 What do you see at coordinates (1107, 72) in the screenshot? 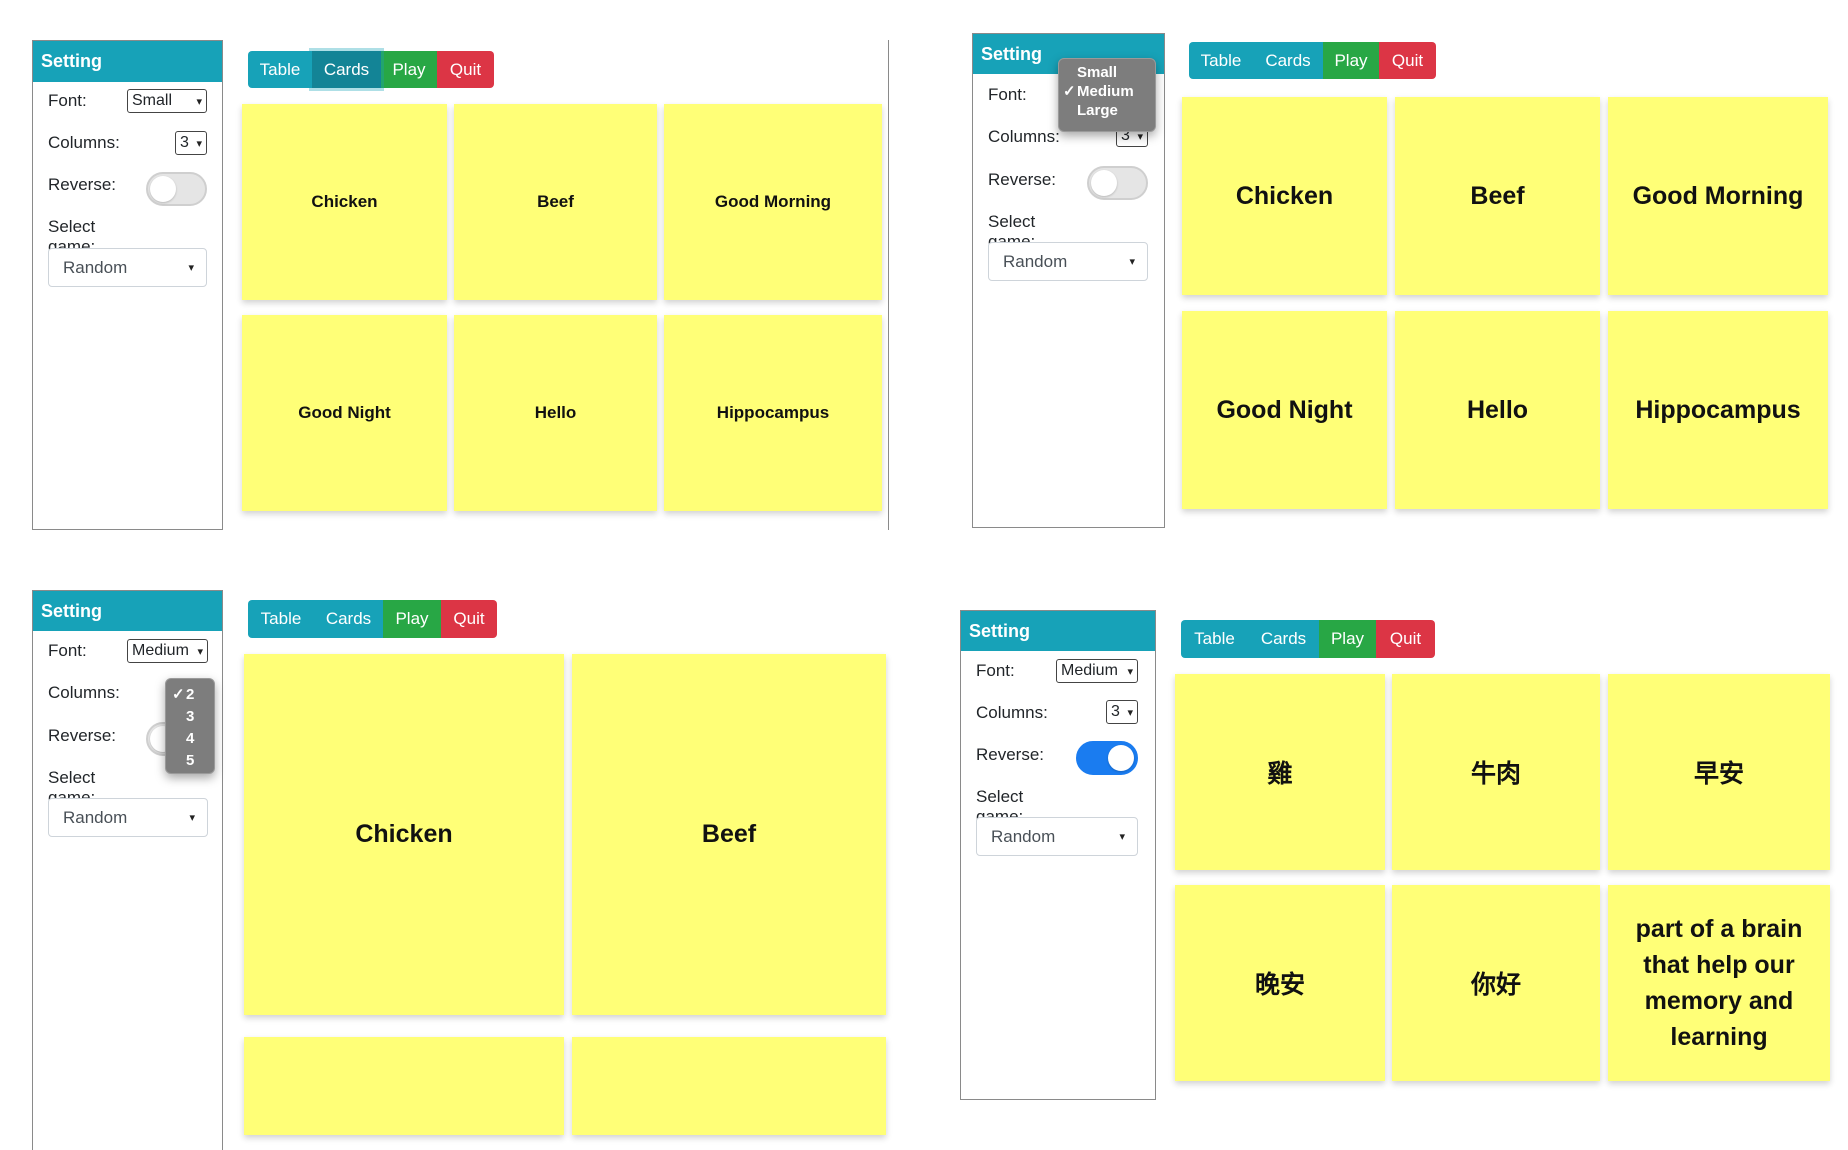
I see `dropdown-option: Small` at bounding box center [1107, 72].